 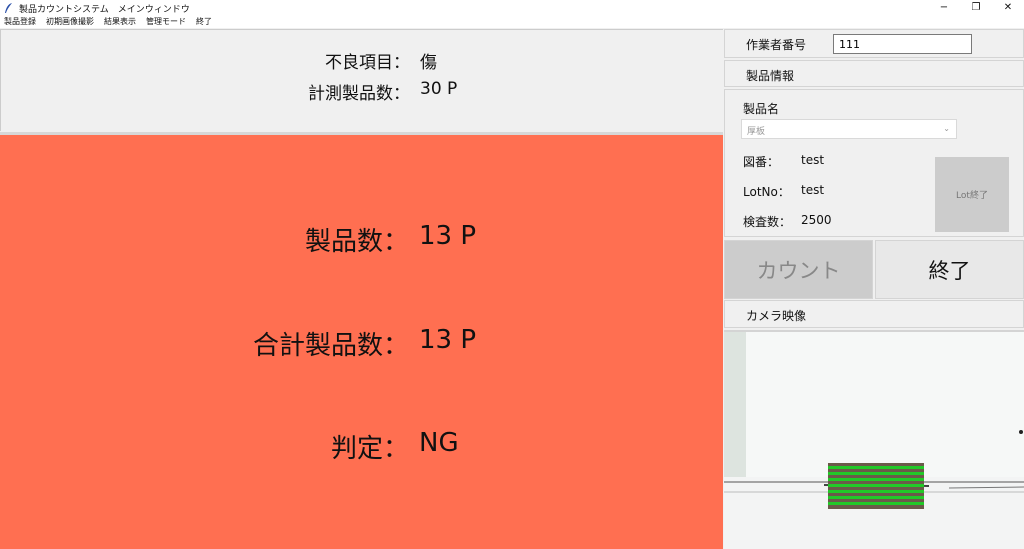 What do you see at coordinates (776, 45) in the screenshot?
I see `worker-label: 作業者番号` at bounding box center [776, 45].